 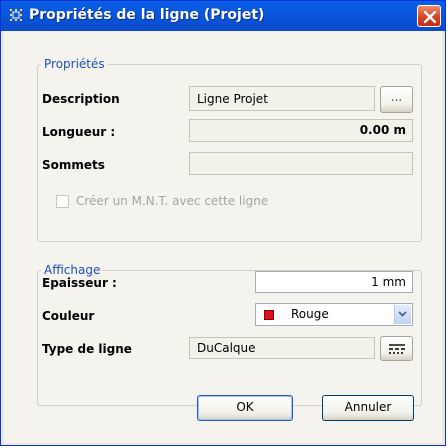 I want to click on couleur-select: Rouge, so click(x=334, y=314).